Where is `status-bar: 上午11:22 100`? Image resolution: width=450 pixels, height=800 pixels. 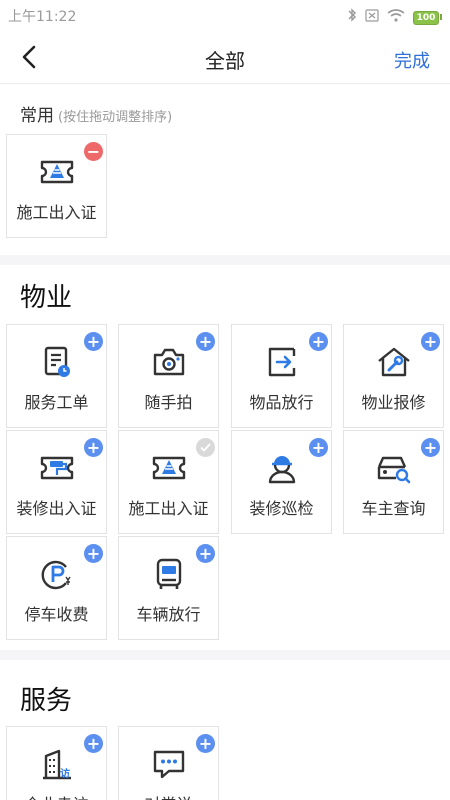
status-bar: 上午11:22 100 is located at coordinates (225, 15).